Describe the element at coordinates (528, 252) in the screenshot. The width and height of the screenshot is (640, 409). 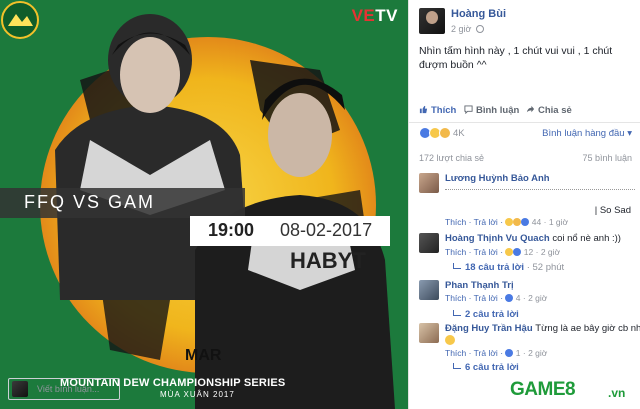
I see `comment-react-count: 12` at that location.